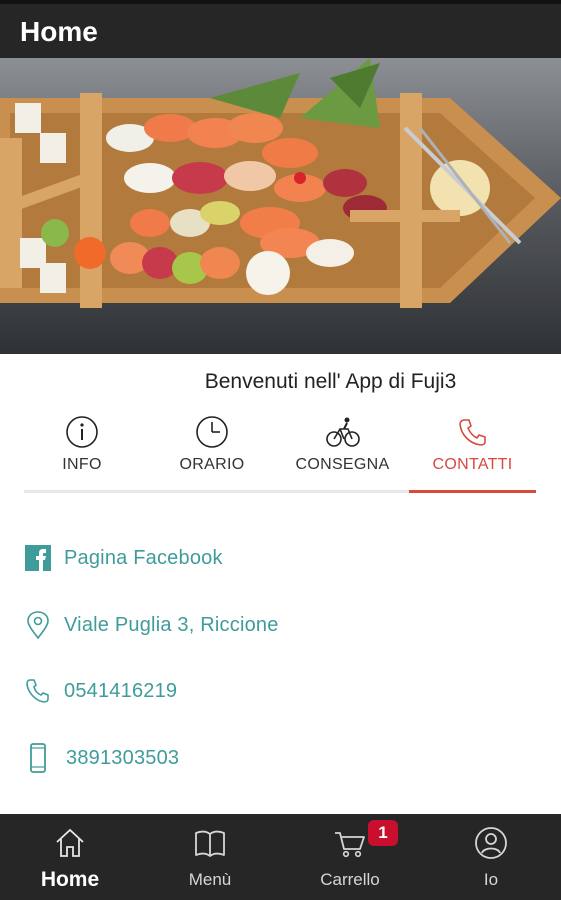 This screenshot has height=900, width=561. I want to click on contact-address: Viale Puglia 3, Riccione, so click(151, 625).